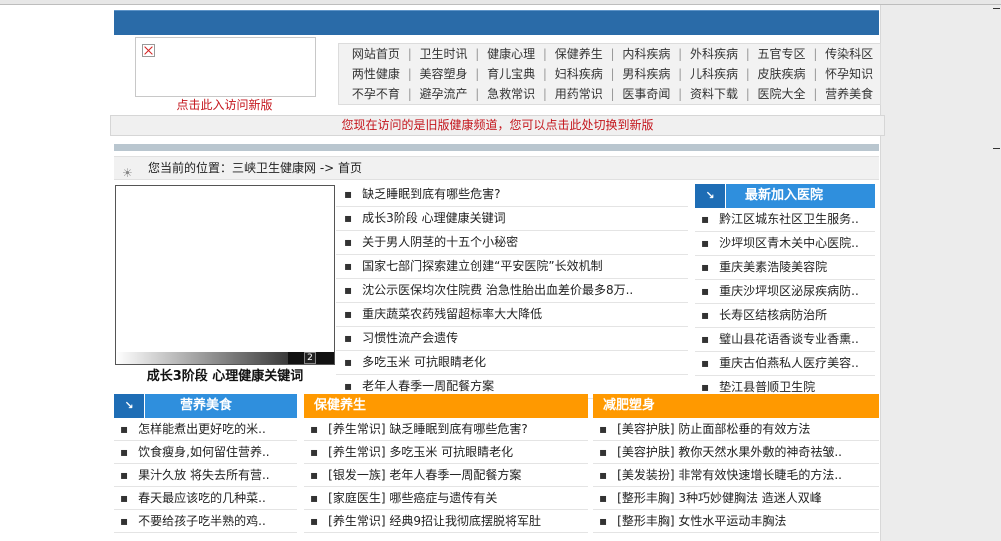 This screenshot has height=541, width=1001. I want to click on slim-link: [美容护肤] 教你天然水果外敷的神奇祛皱.., so click(729, 452).